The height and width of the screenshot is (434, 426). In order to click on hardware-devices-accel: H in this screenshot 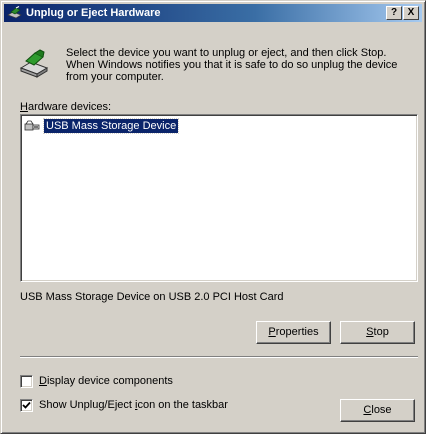, I will do `click(24, 107)`.